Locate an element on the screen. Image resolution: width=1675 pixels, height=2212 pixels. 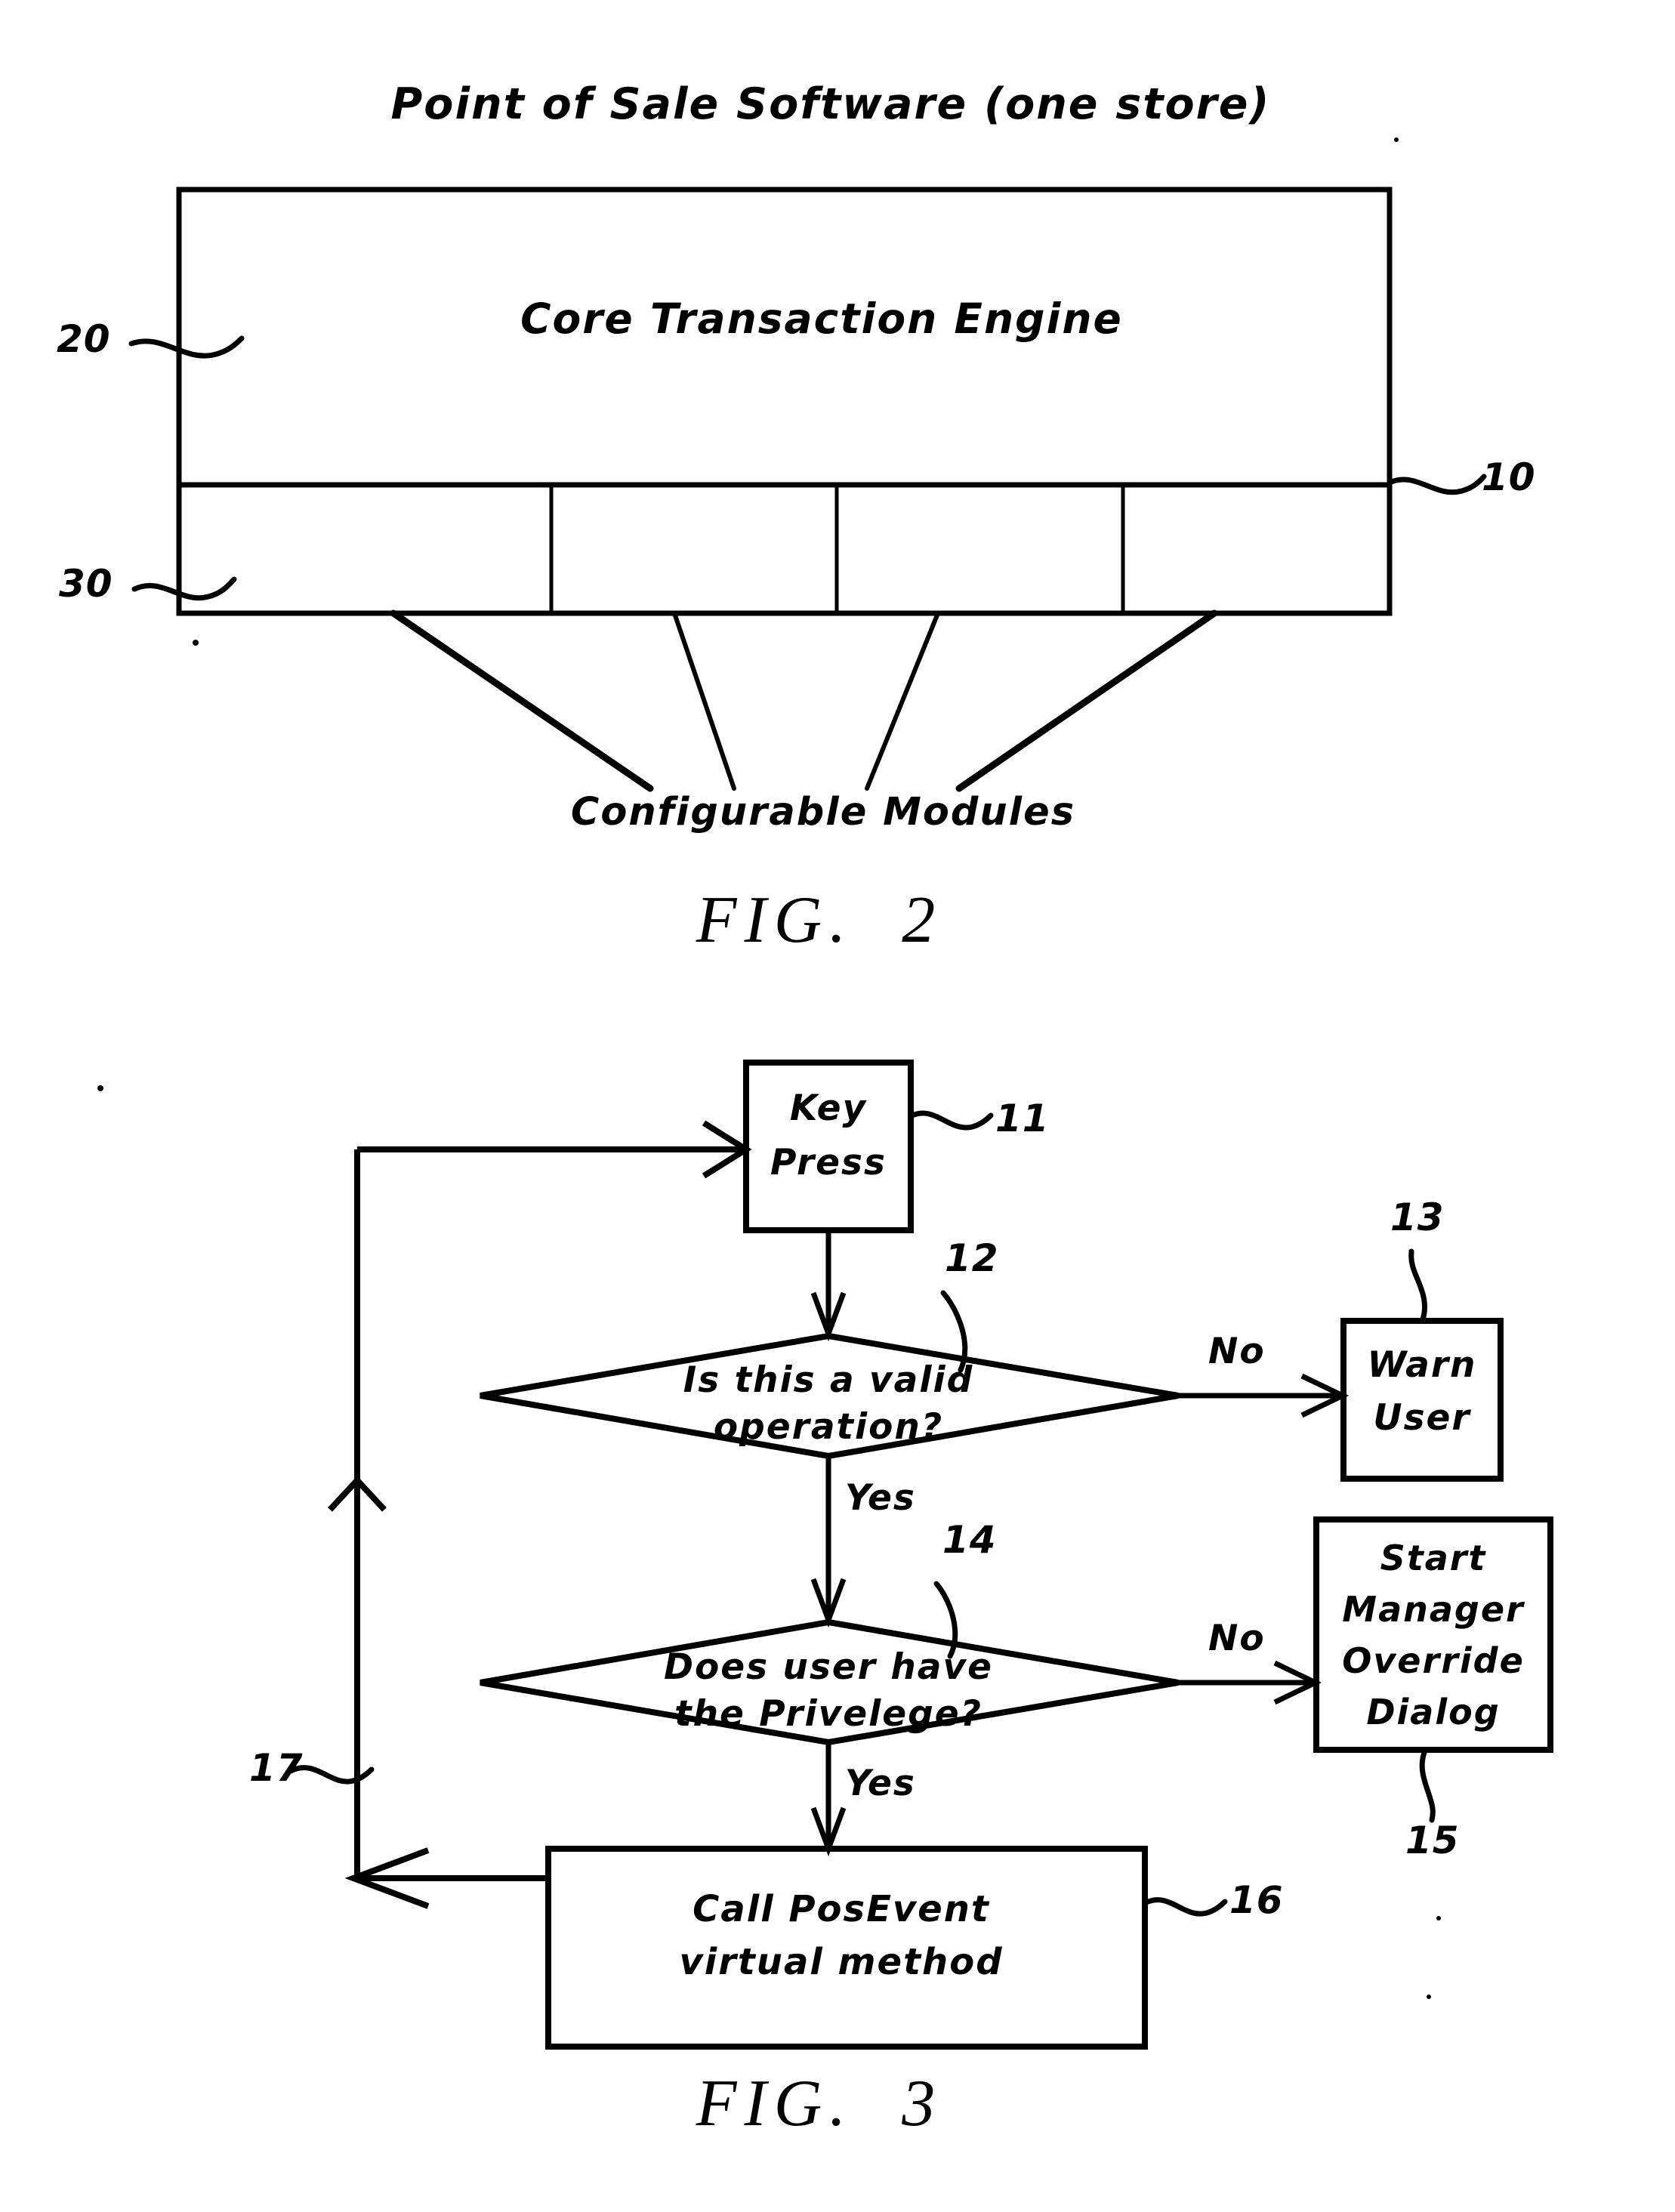
fig3-node-manager-override-line3: Override is located at coordinates (1433, 1660).